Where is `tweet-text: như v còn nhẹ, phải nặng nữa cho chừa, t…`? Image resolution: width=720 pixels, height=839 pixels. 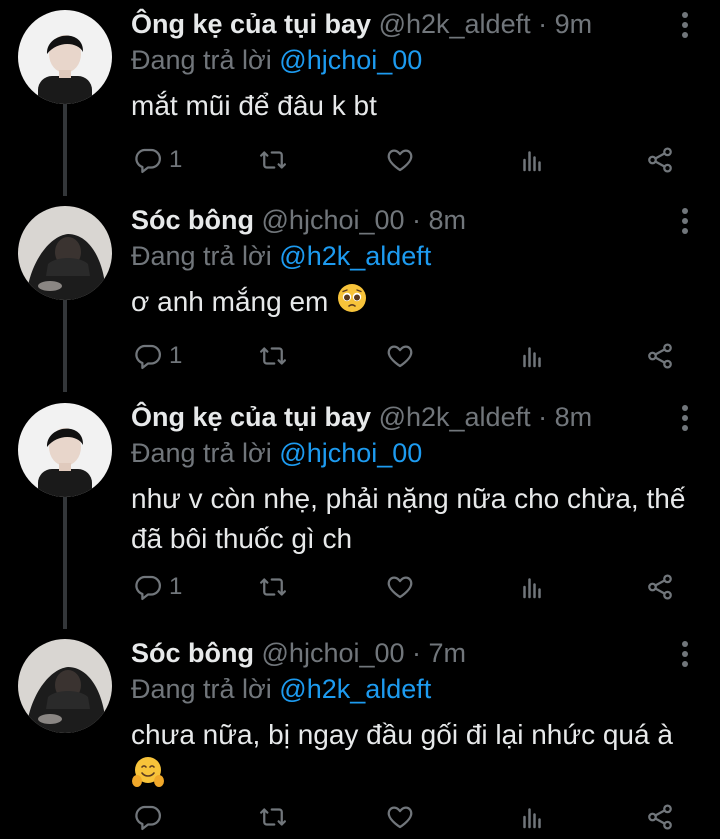
tweet-text: như v còn nhẹ, phải nặng nữa cho chừa, t… is located at coordinates (416, 519).